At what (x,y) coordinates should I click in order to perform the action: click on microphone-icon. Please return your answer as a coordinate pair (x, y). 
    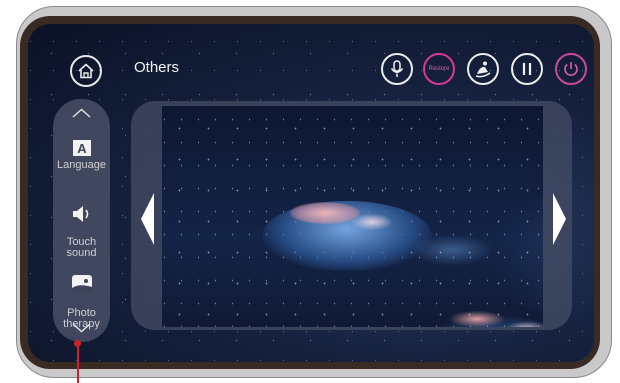
    Looking at the image, I should click on (397, 68).